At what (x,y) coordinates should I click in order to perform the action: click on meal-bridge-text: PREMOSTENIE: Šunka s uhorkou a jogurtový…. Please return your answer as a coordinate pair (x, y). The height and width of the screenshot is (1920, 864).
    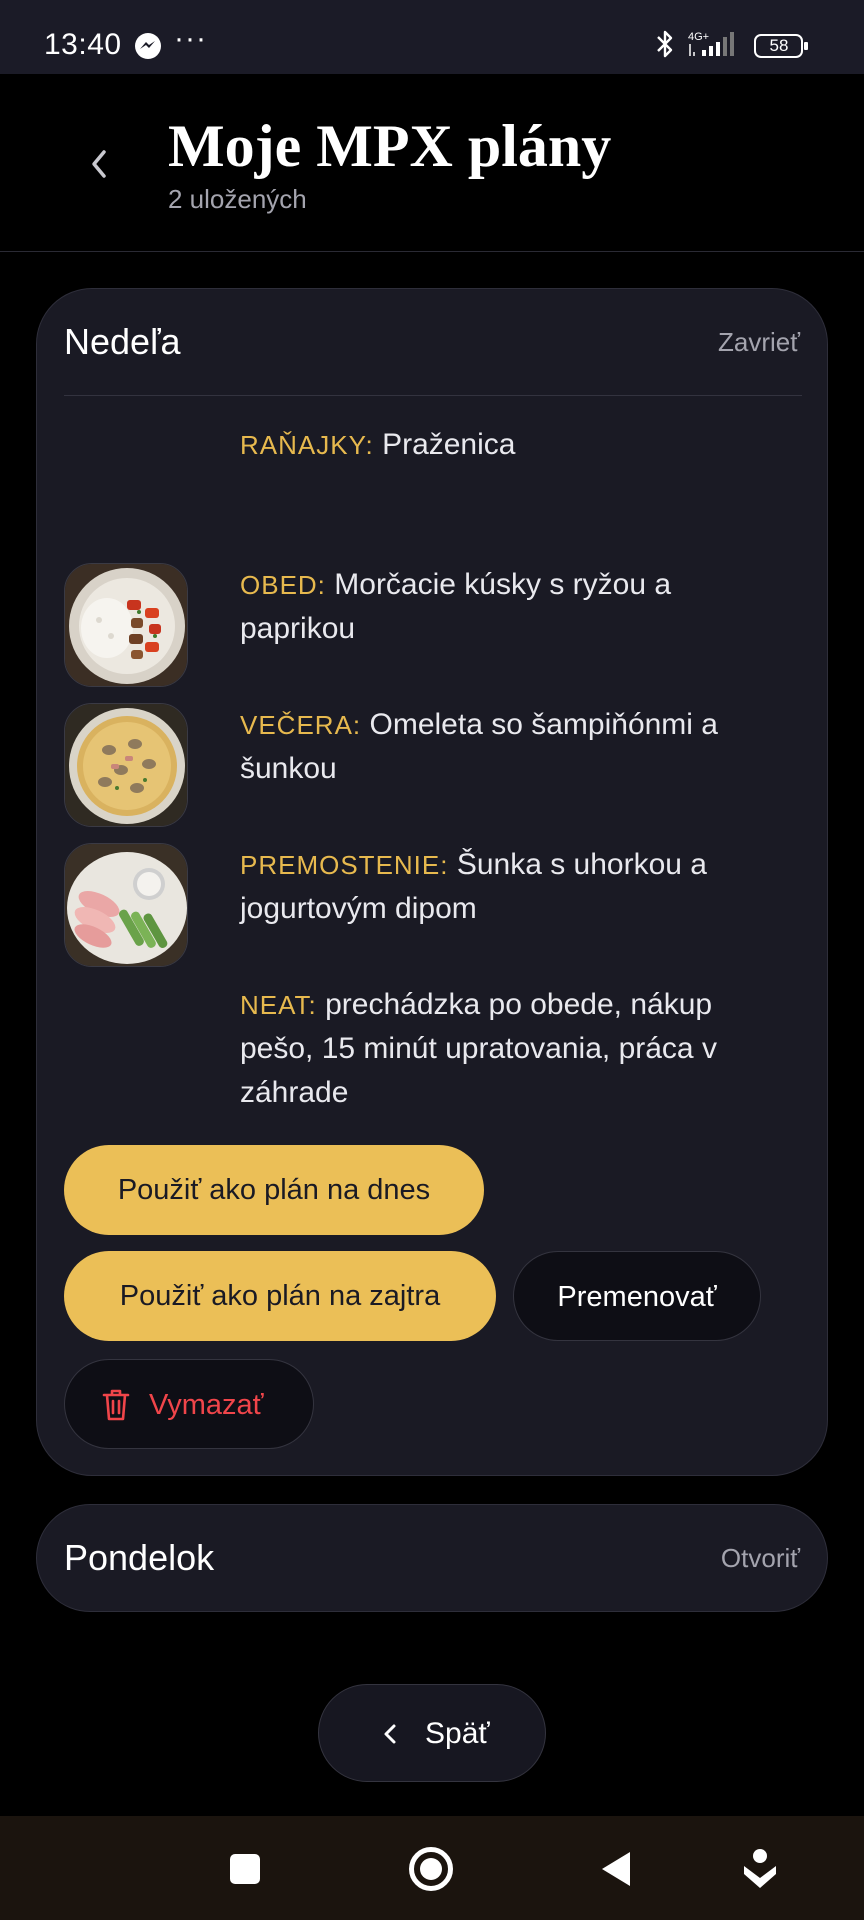
    Looking at the image, I should click on (510, 887).